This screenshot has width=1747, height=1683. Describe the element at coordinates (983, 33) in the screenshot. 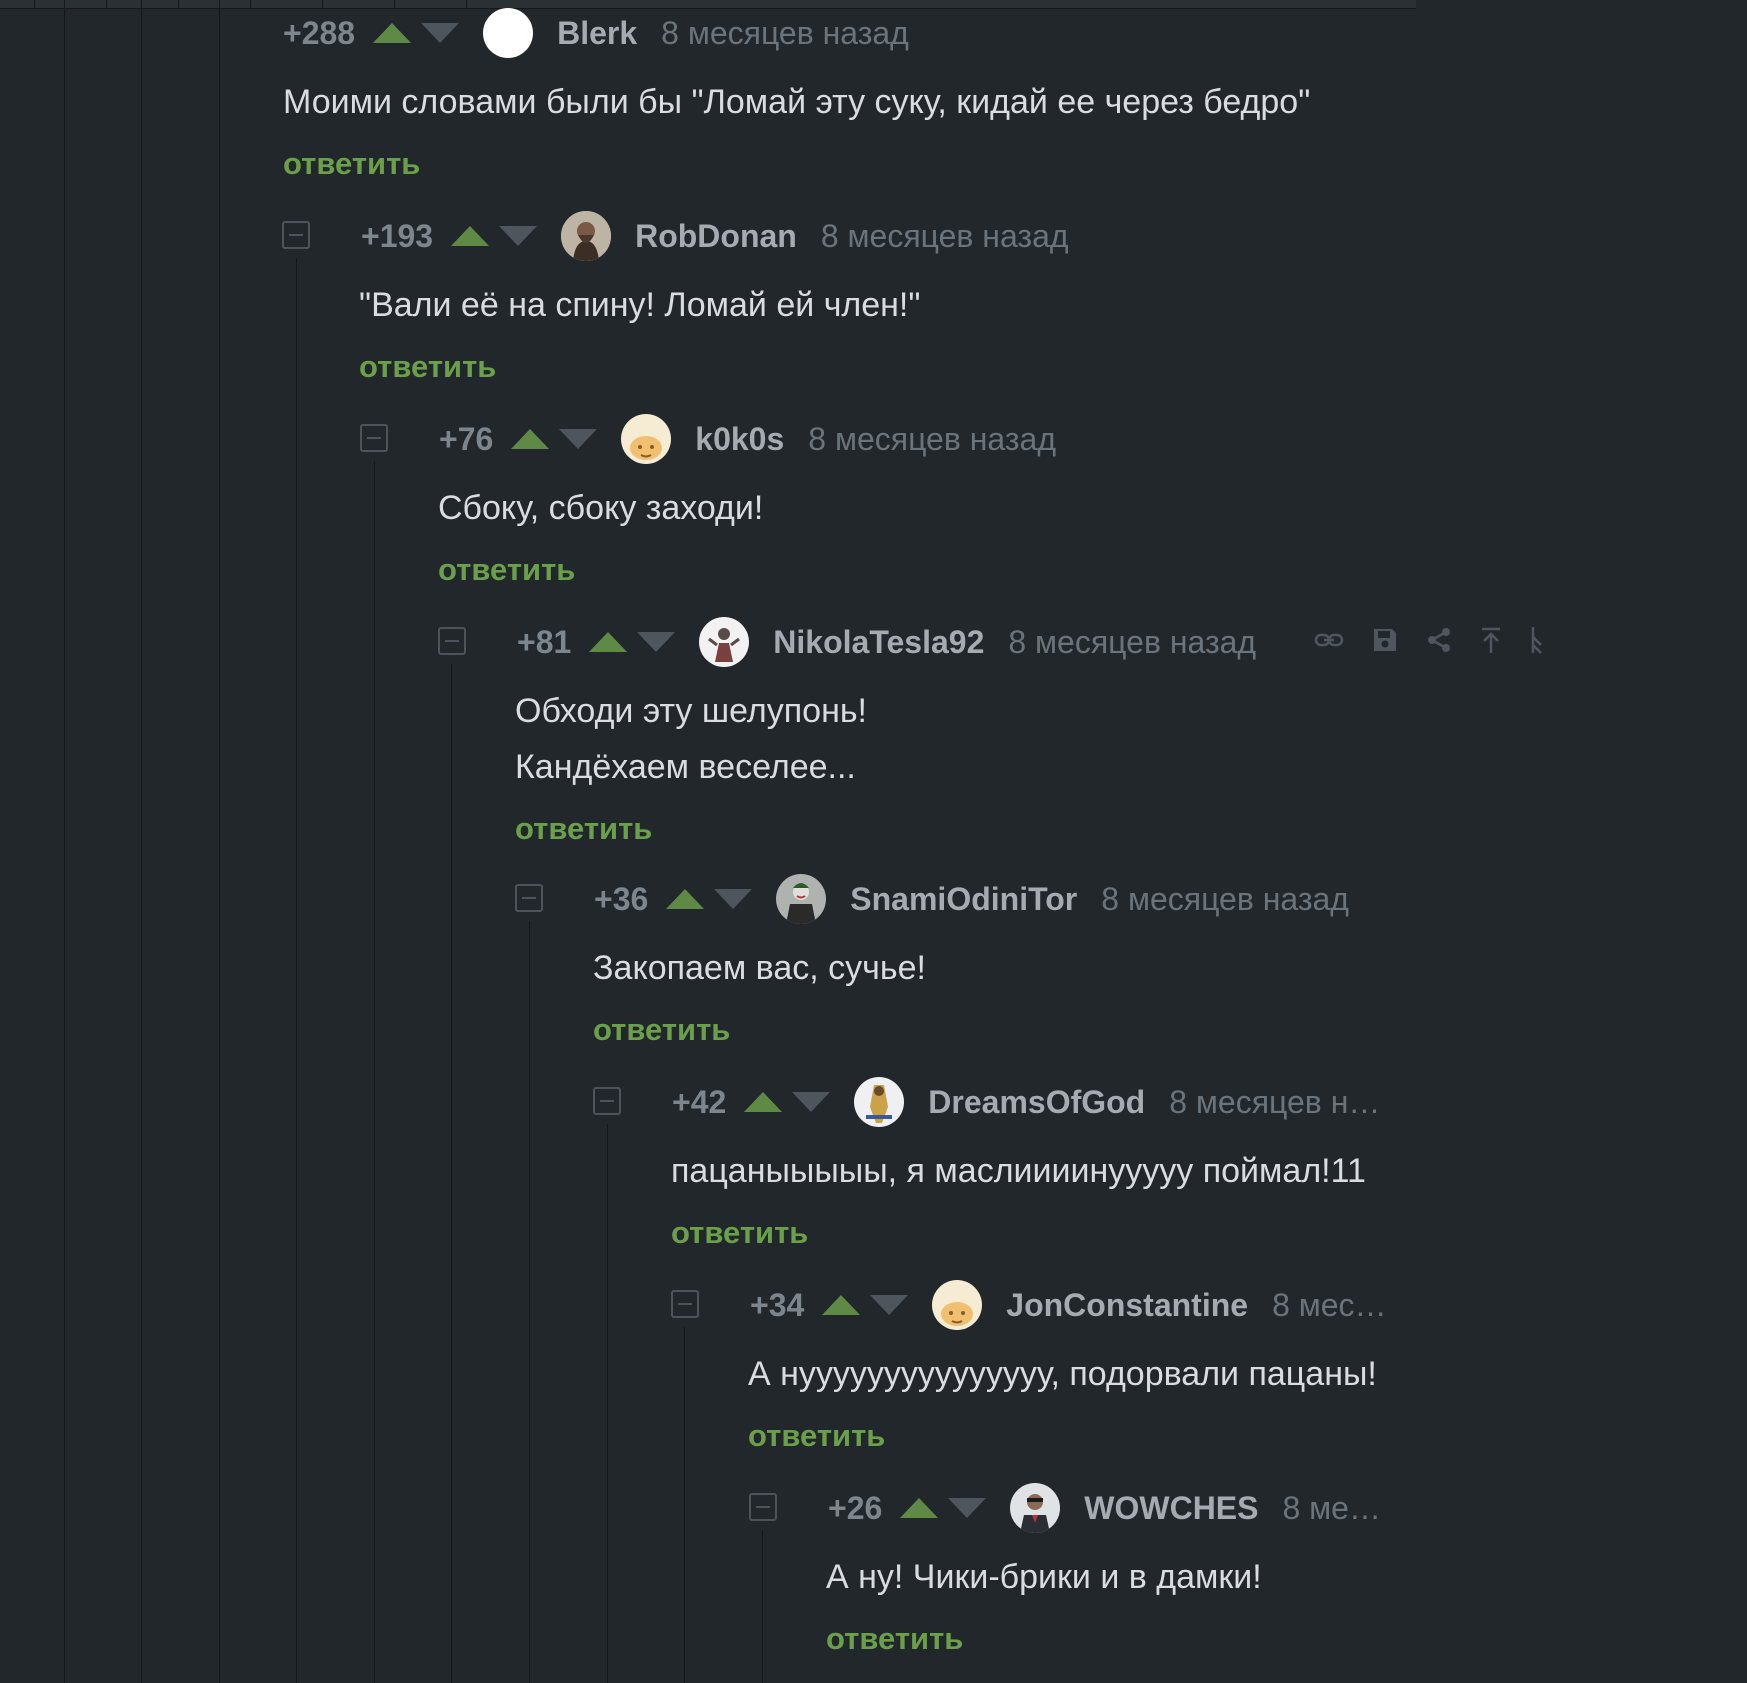

I see `comment-header: +288 Blerk 8 месяцев назад` at that location.